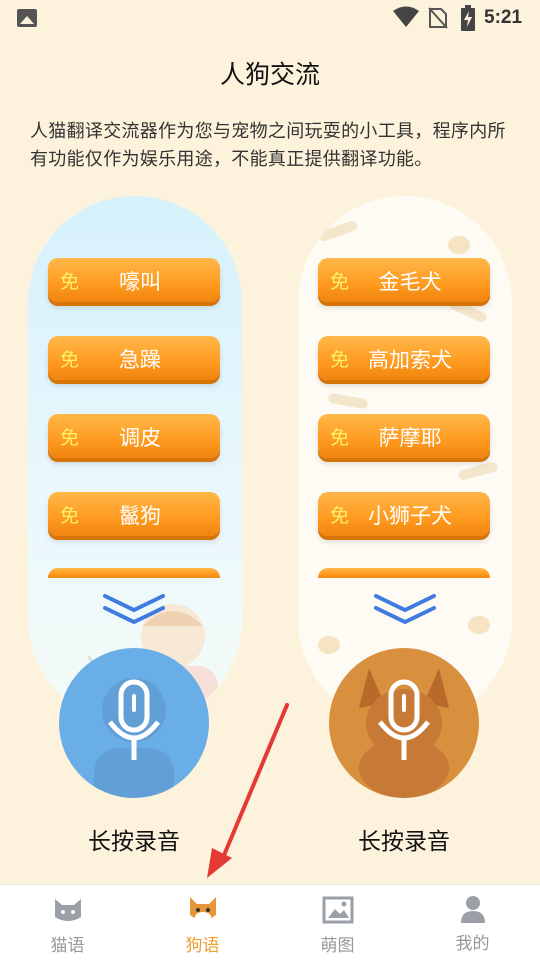  What do you see at coordinates (140, 360) in the screenshot?
I see `sound-item-label: 急躁` at bounding box center [140, 360].